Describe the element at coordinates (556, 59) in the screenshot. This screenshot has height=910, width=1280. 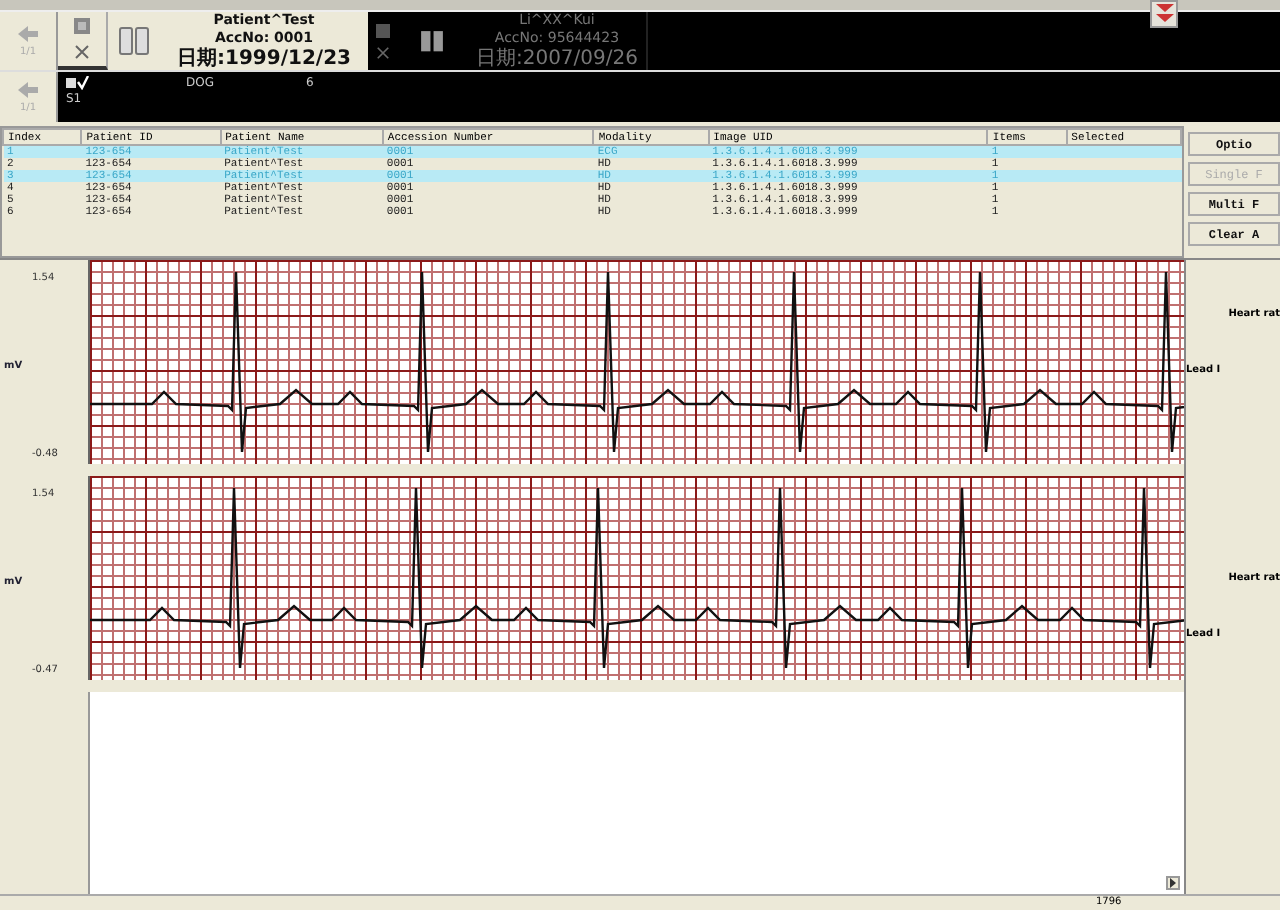
I see `study-date: 日期:2007/09/26` at that location.